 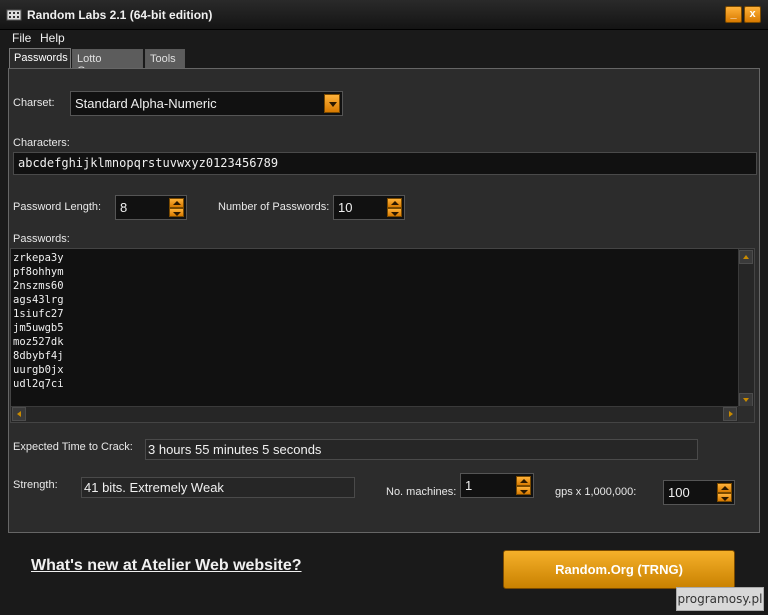 I want to click on password-length-label: Password Length:, so click(x=57, y=207).